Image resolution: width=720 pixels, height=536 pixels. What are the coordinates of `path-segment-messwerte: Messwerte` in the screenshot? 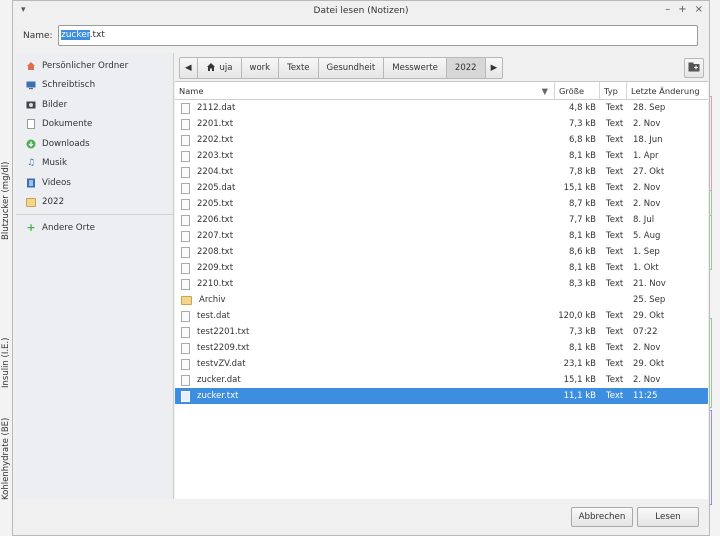 It's located at (415, 68).